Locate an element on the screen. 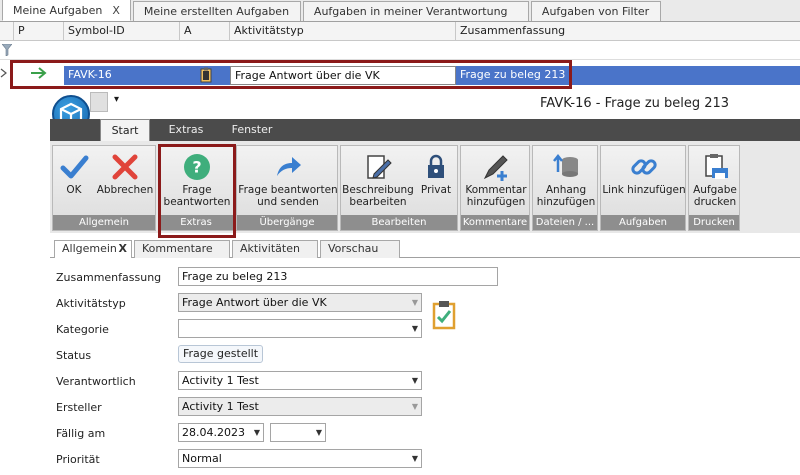 This screenshot has width=800, height=475. creator-label: Ersteller is located at coordinates (79, 407).